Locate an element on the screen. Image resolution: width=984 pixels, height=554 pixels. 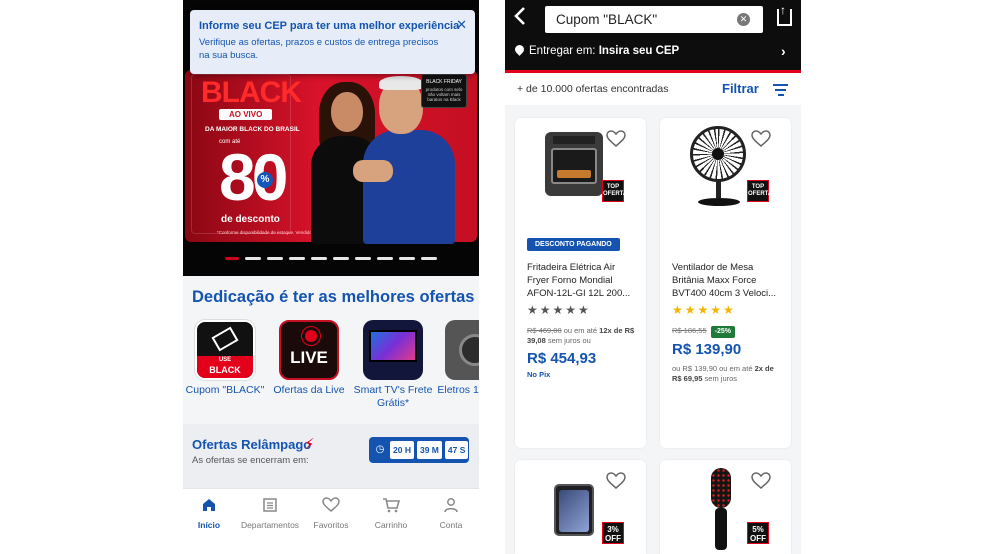
installment-prefix: ou em até is located at coordinates (736, 368).